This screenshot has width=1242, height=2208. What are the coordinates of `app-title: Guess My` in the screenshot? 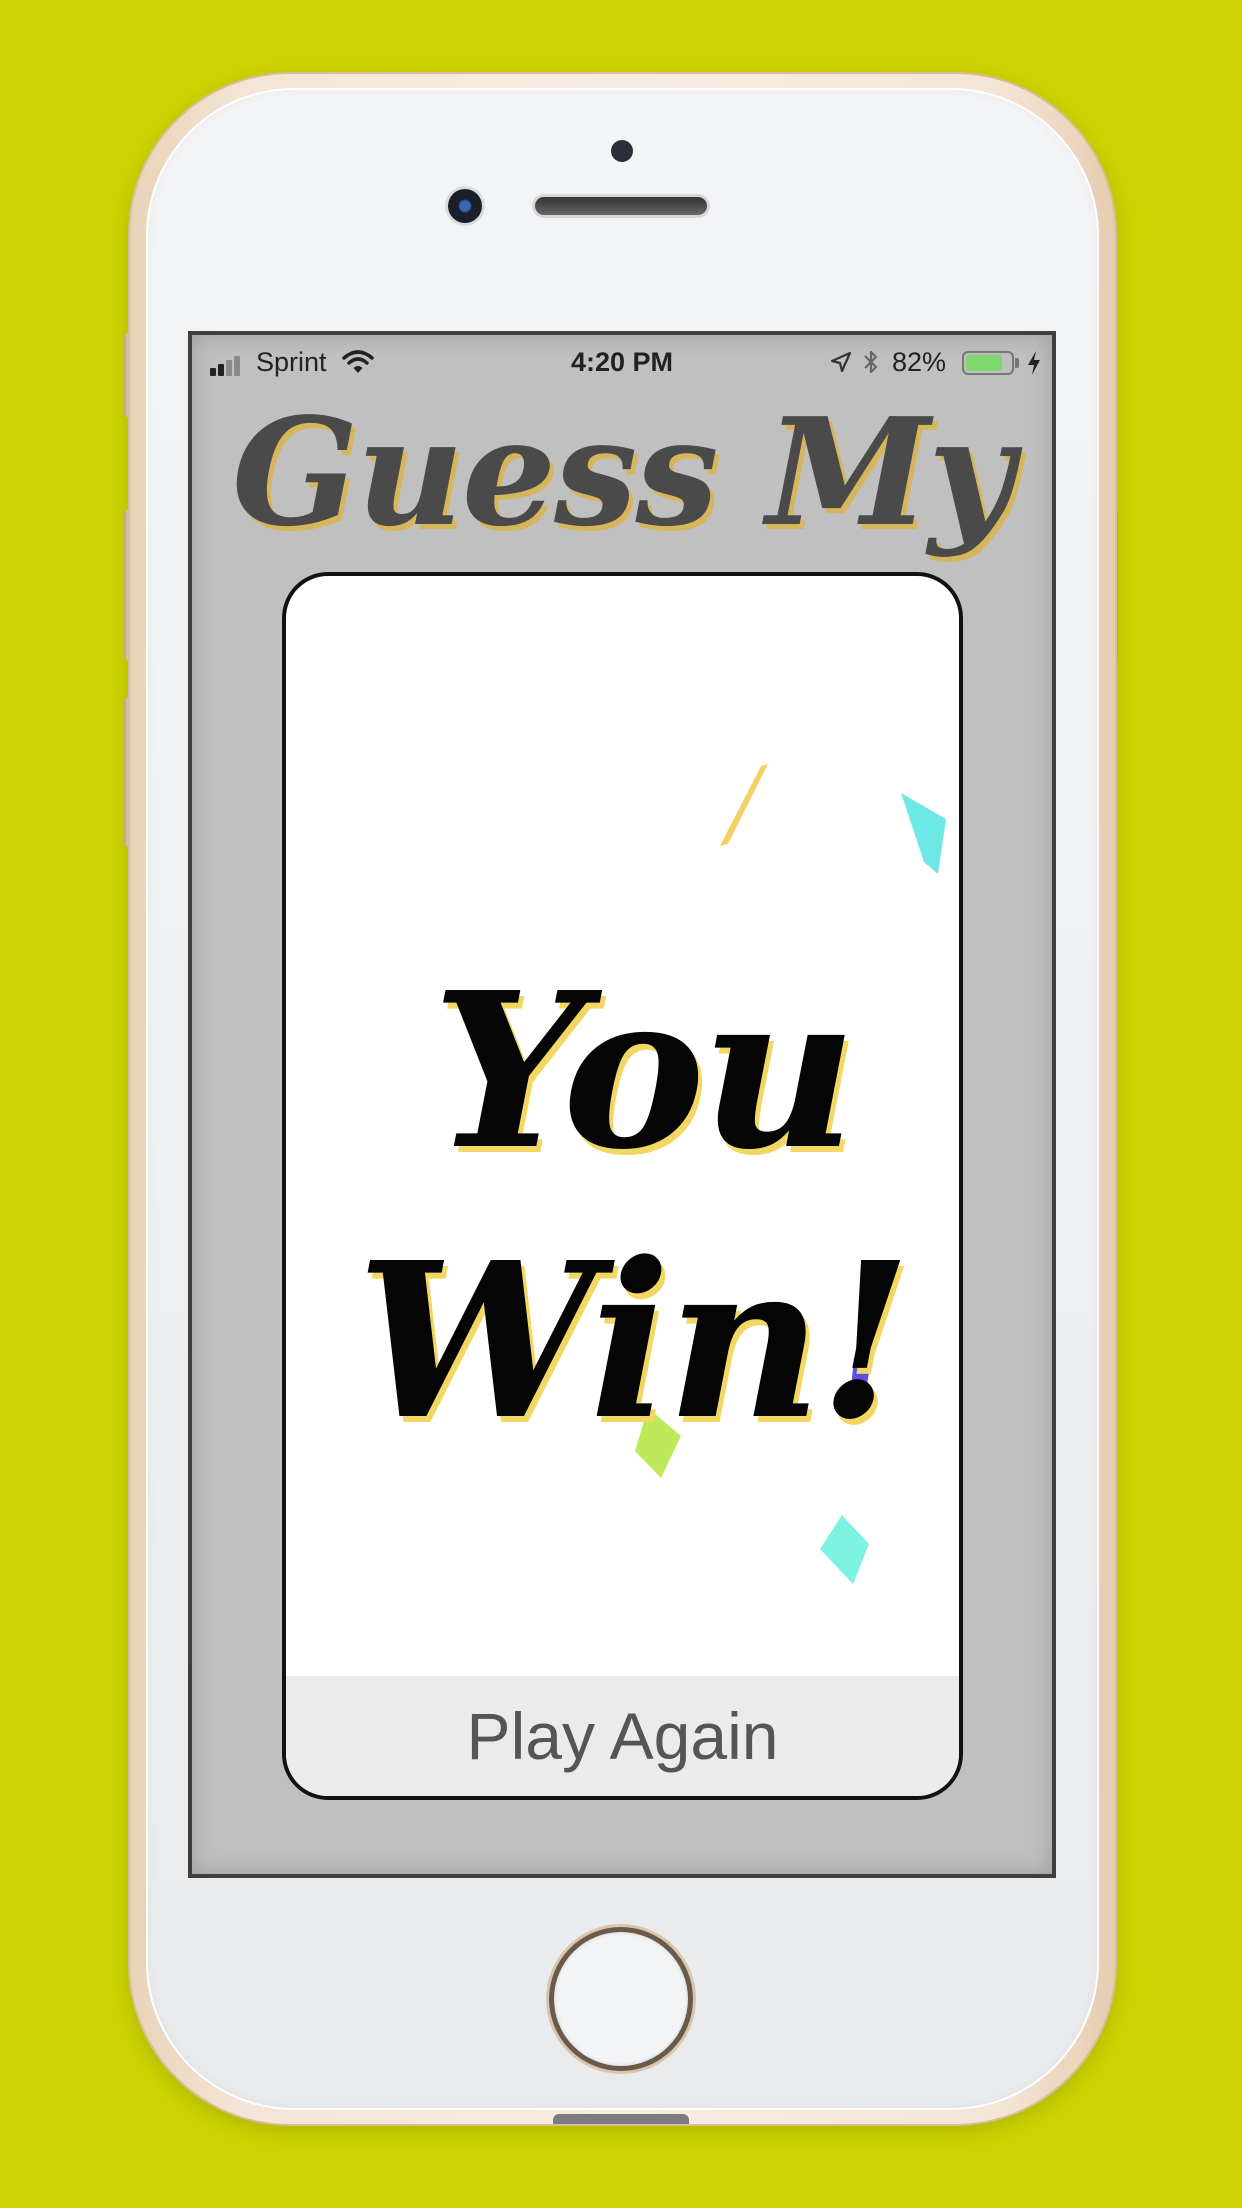 It's located at (622, 472).